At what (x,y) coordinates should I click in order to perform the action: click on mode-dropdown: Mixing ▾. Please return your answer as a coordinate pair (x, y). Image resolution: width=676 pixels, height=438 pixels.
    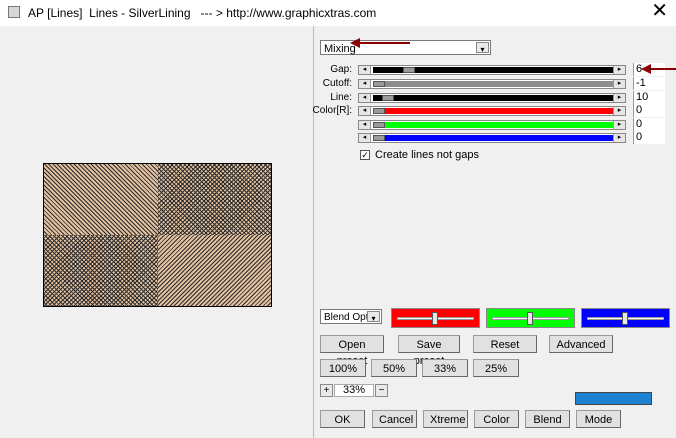
    Looking at the image, I should click on (405, 47).